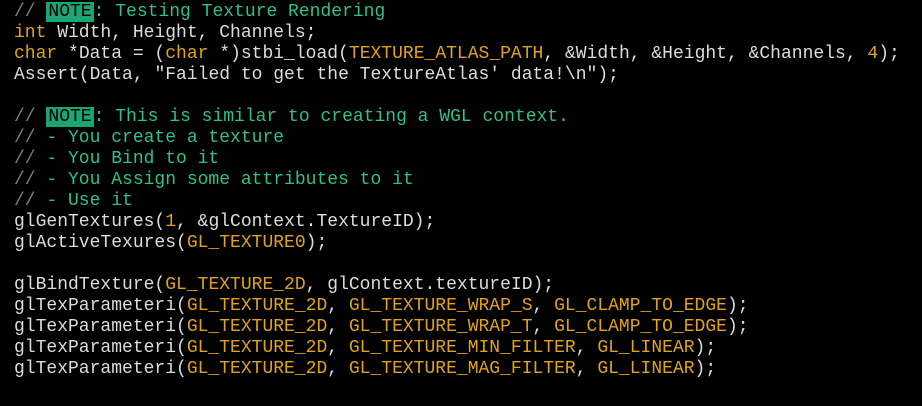  Describe the element at coordinates (446, 54) in the screenshot. I see `code-token-macro: TEXTURE_ATLAS_PATH` at that location.